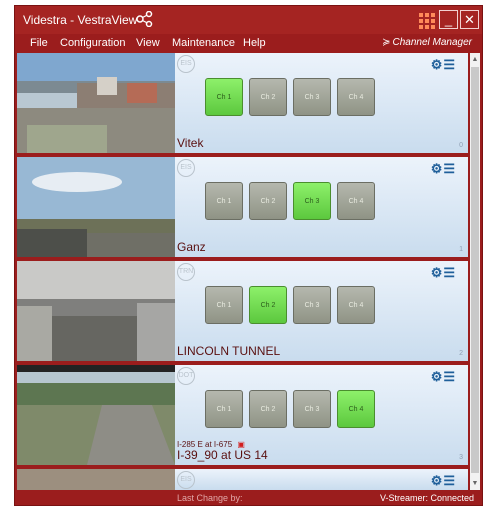 Image resolution: width=494 pixels, height=511 pixels. Describe the element at coordinates (475, 484) in the screenshot. I see `scroll-down-icon: ▼` at that location.